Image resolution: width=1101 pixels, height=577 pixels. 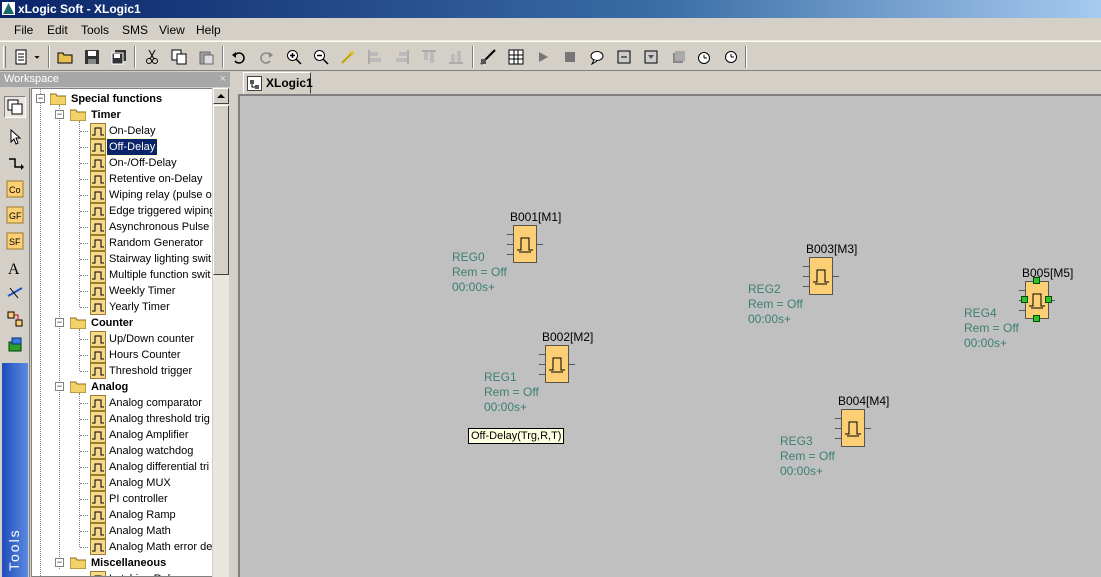 What do you see at coordinates (597, 57) in the screenshot?
I see `comment-button` at bounding box center [597, 57].